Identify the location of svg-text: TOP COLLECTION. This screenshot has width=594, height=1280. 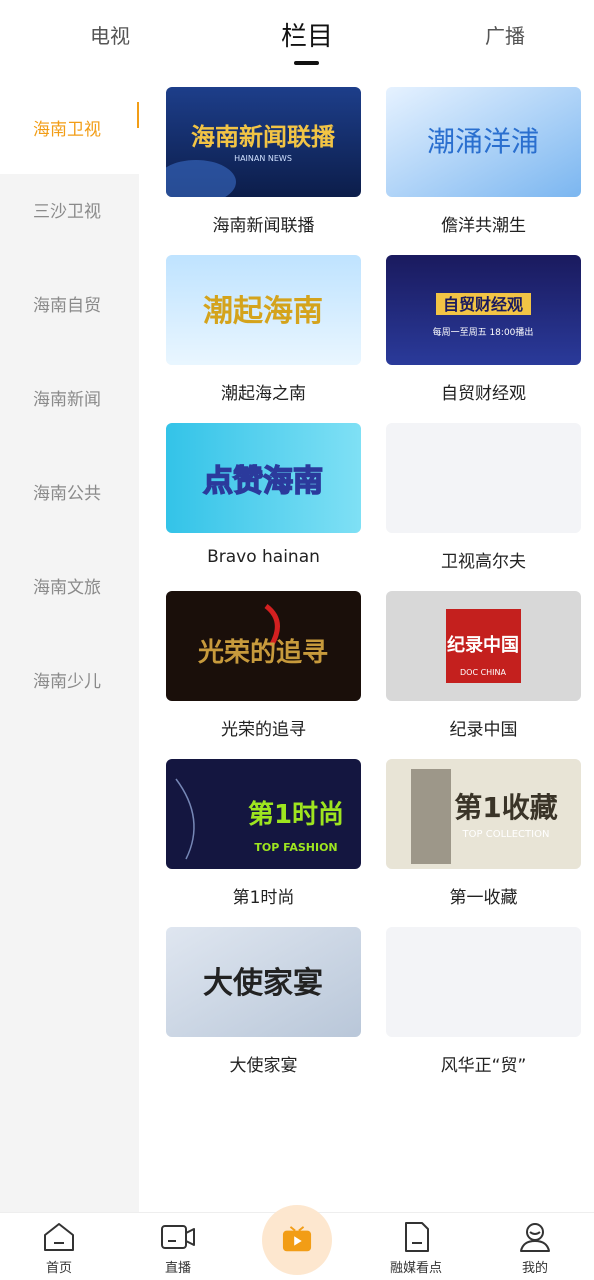
(506, 834).